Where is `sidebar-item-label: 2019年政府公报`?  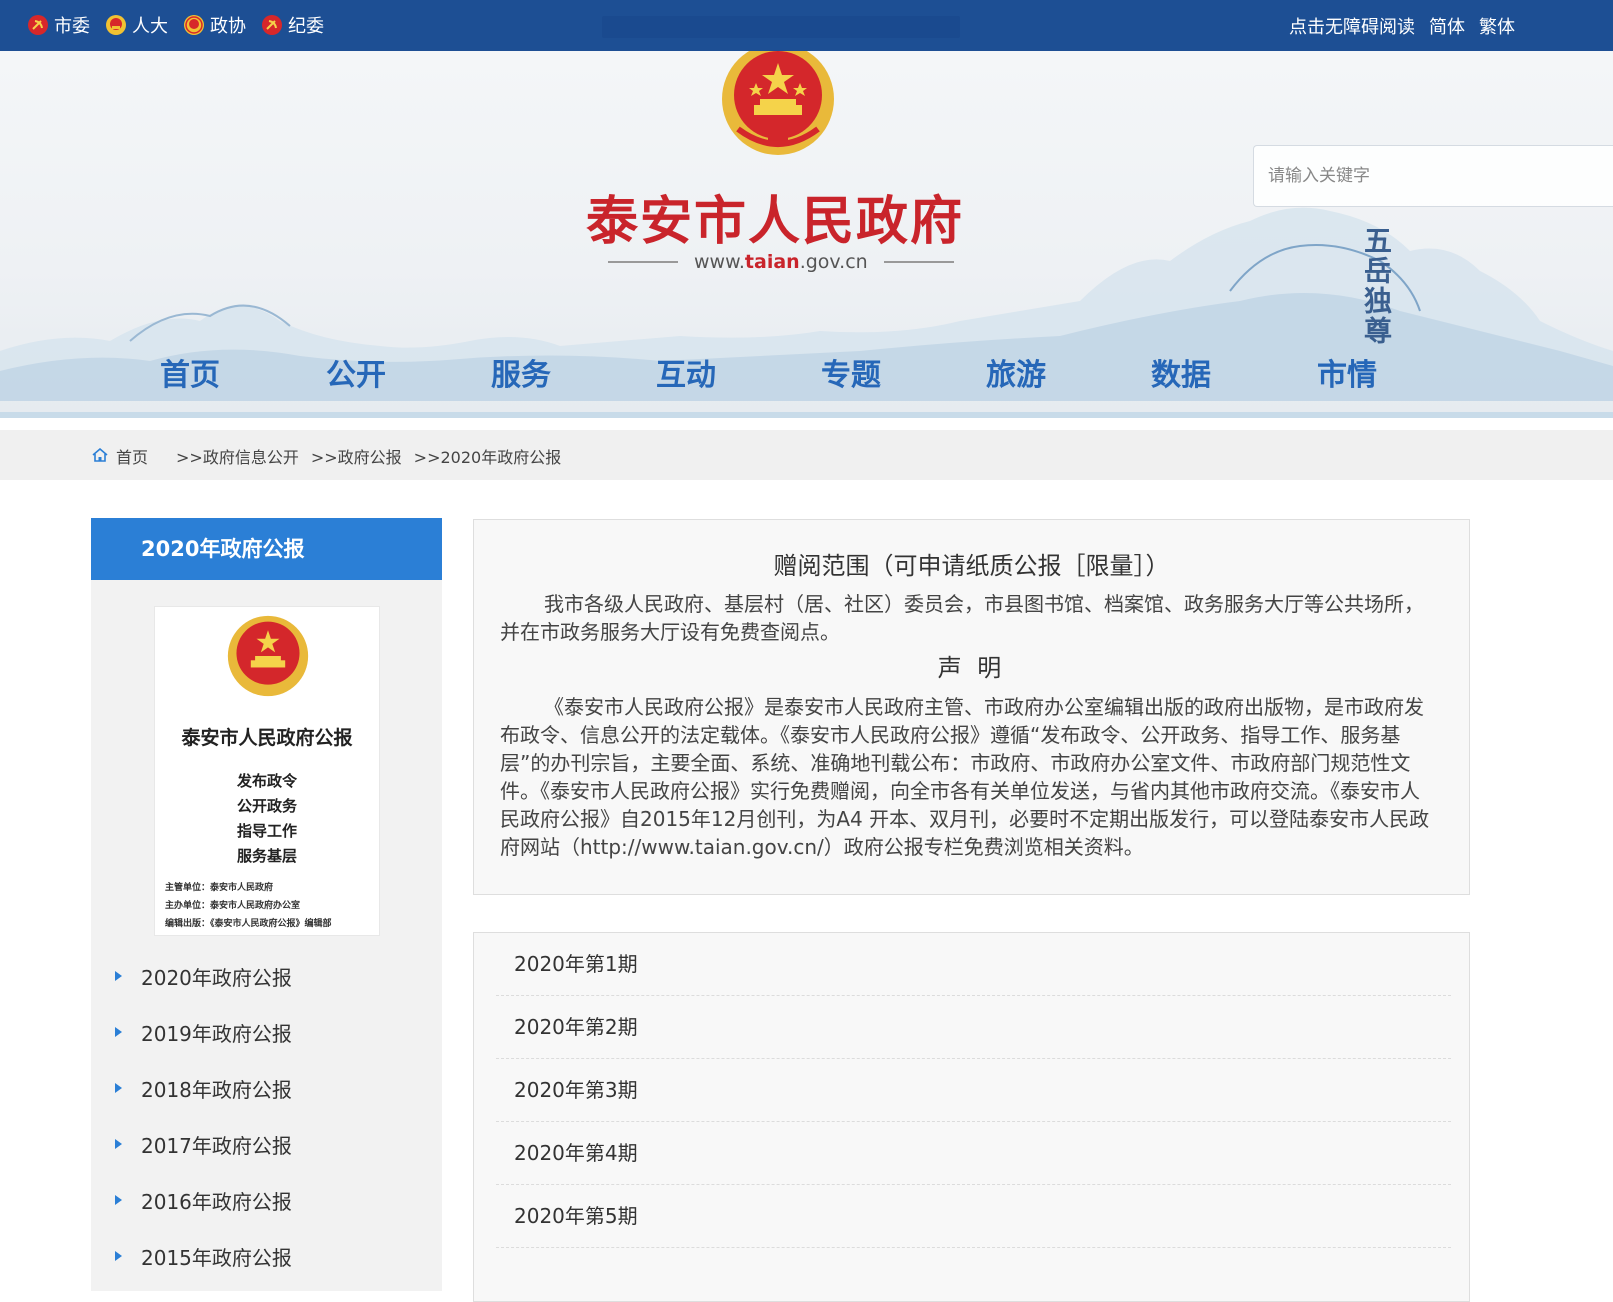 sidebar-item-label: 2019年政府公报 is located at coordinates (216, 1033).